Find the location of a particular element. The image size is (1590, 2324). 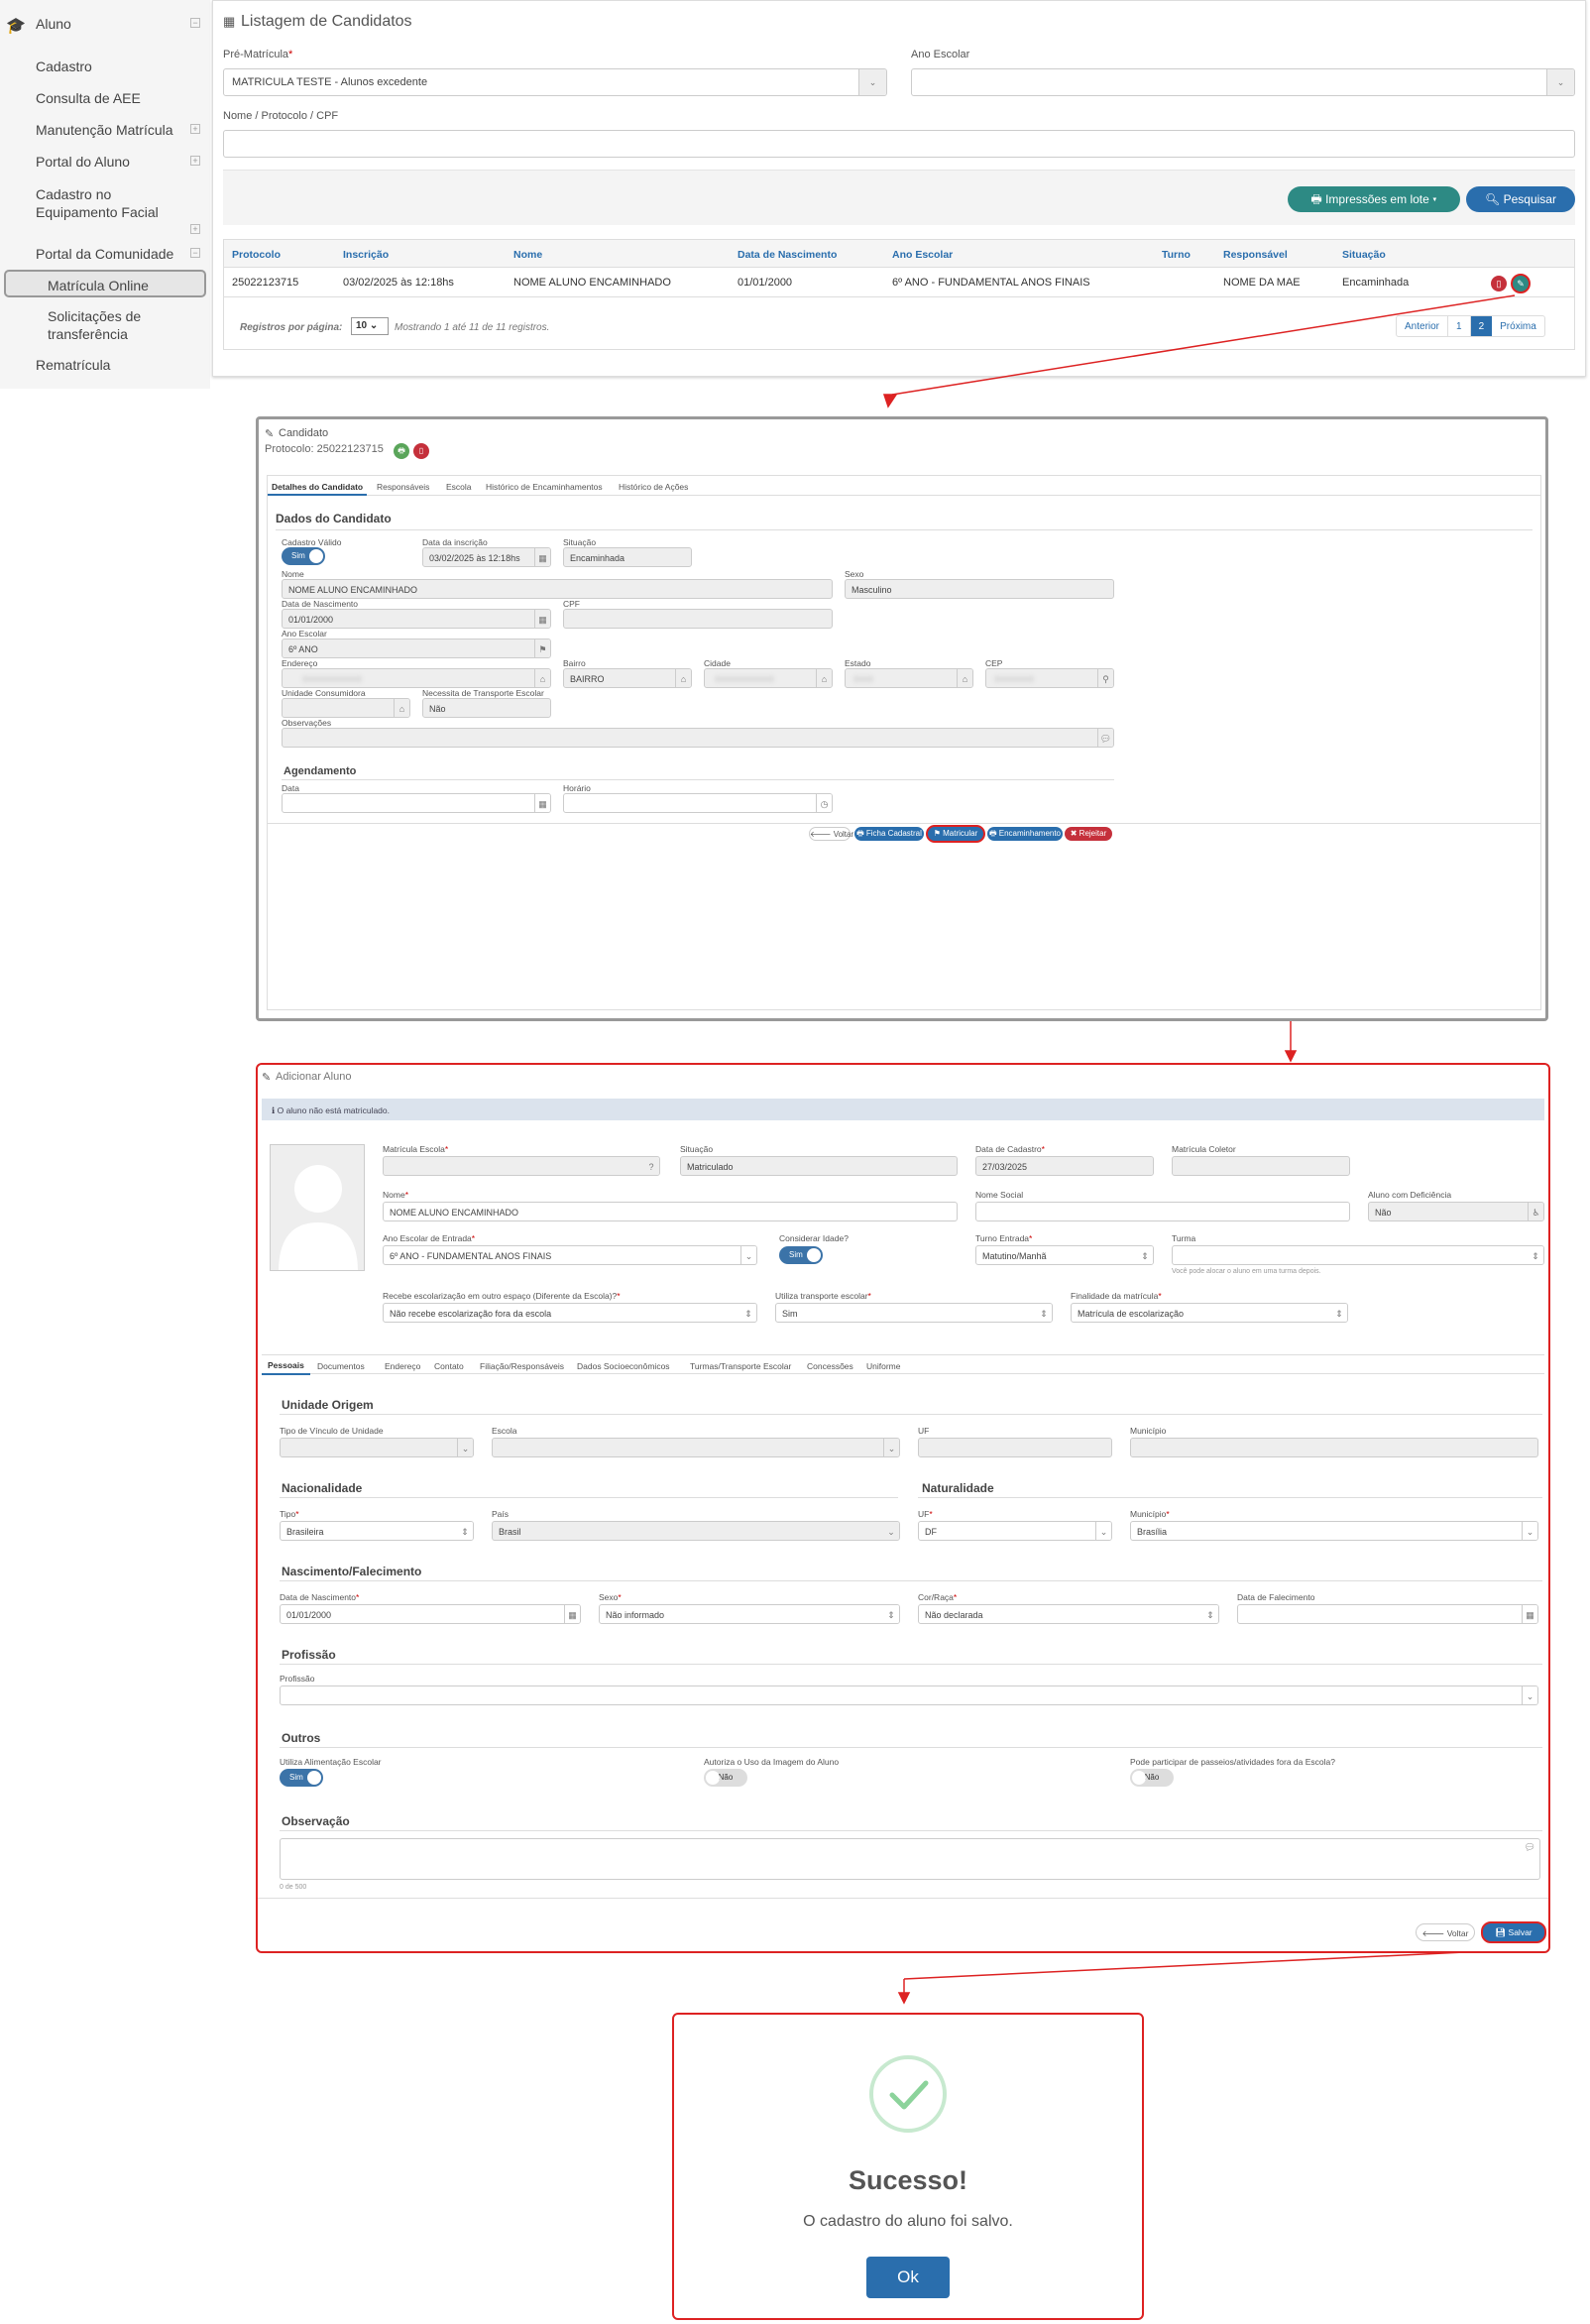

matricular-button: ⚑ Matricular is located at coordinates (955, 834).